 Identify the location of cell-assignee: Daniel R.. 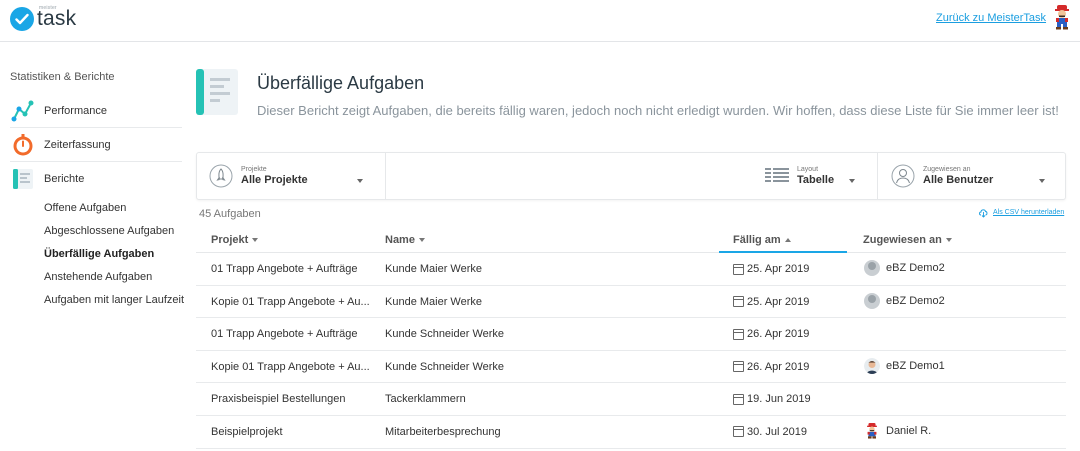
(898, 430).